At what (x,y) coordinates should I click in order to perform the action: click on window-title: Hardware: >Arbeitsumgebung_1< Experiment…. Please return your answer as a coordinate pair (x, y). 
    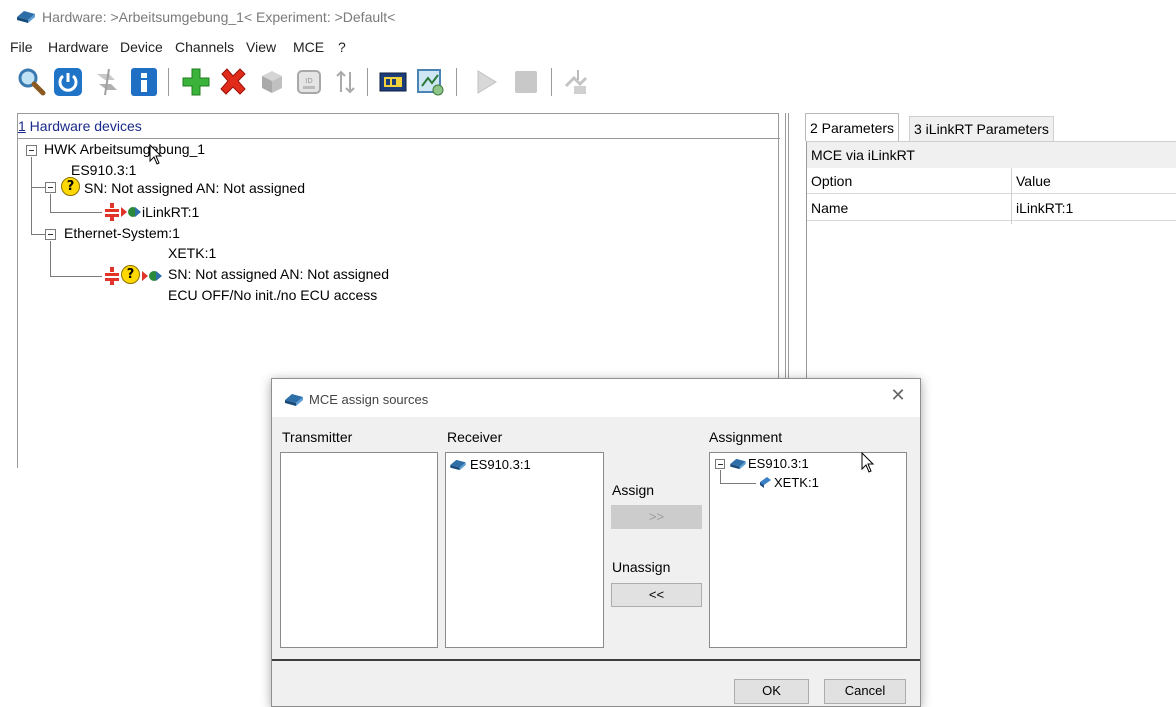
    Looking at the image, I should click on (219, 17).